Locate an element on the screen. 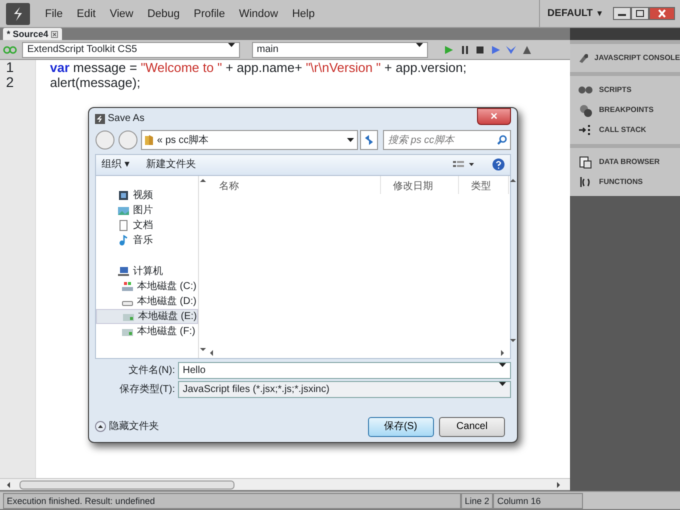 Image resolution: width=680 pixels, height=510 pixels. forward-button is located at coordinates (128, 140).